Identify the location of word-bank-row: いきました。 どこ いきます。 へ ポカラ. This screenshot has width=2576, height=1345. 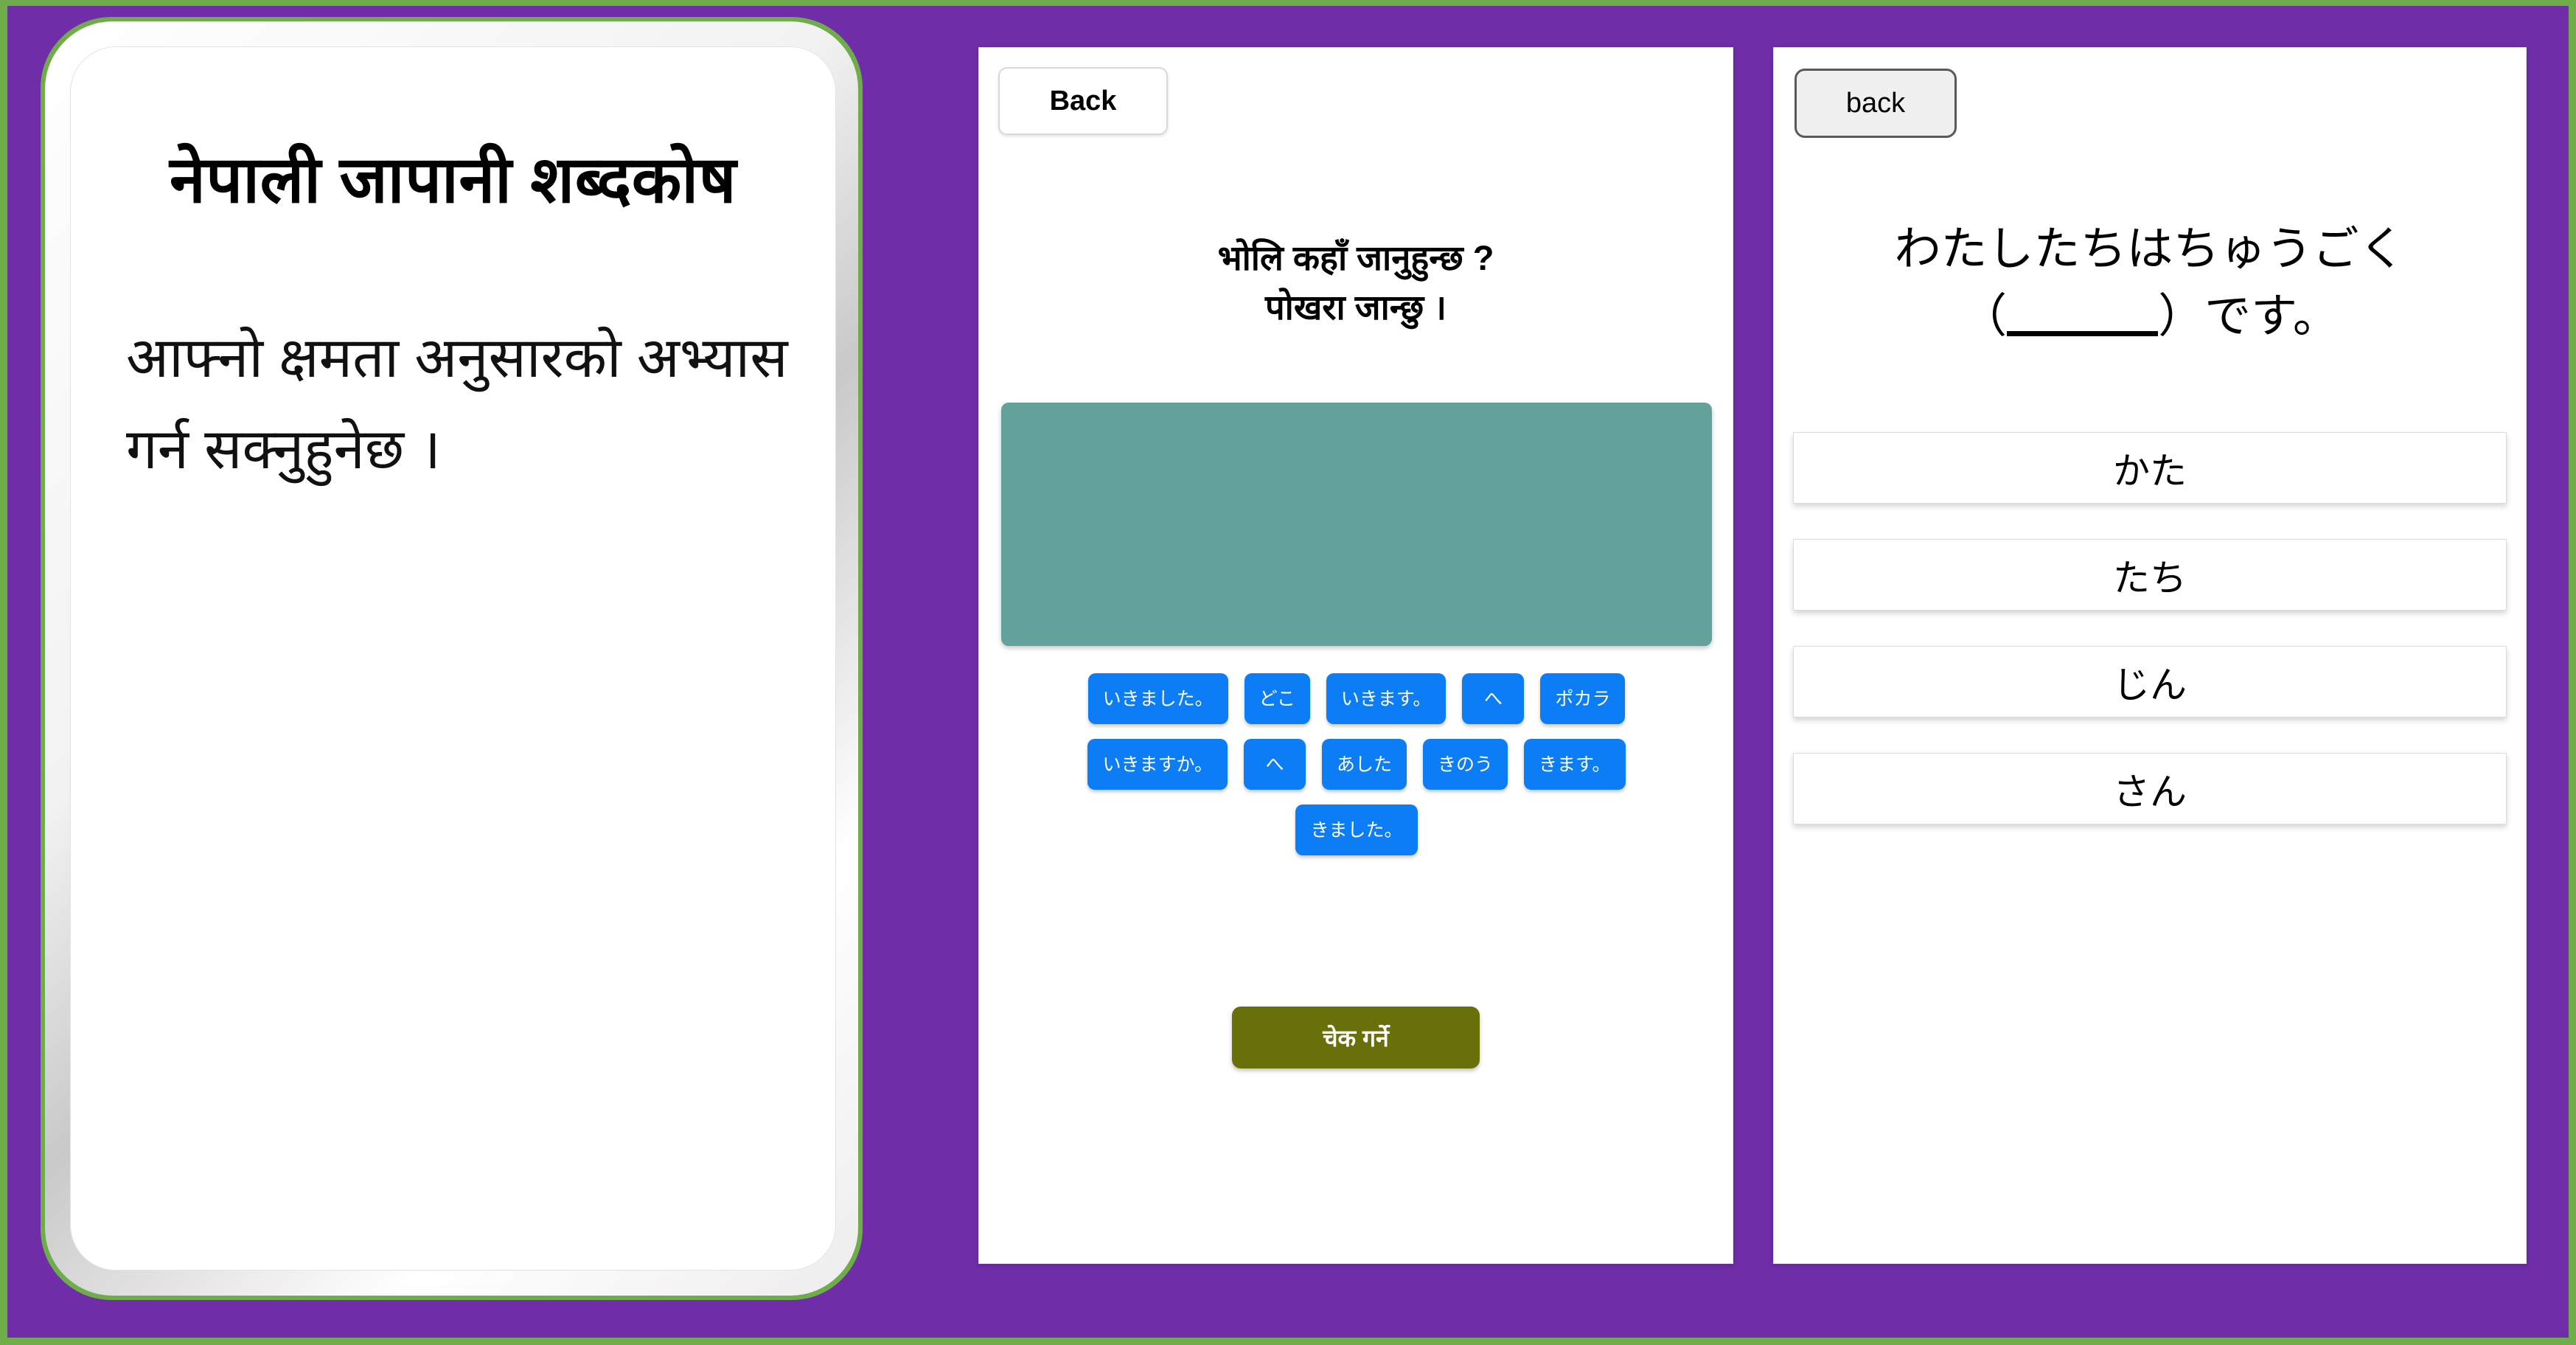
(1357, 698).